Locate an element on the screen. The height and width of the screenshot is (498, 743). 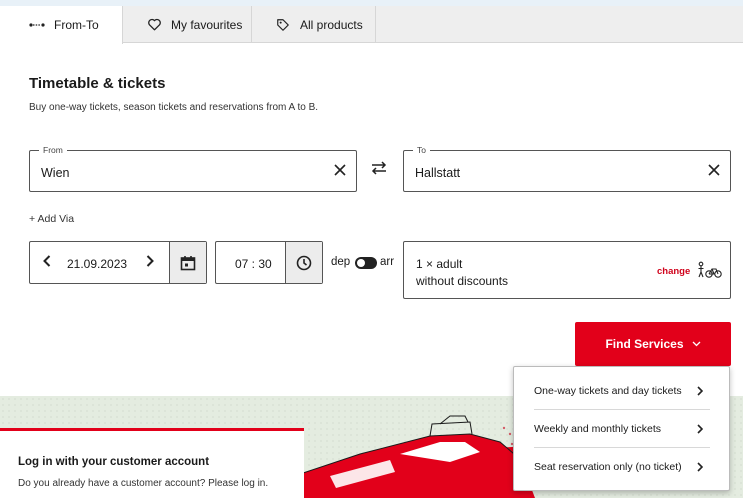
previous-day-icon is located at coordinates (47, 263).